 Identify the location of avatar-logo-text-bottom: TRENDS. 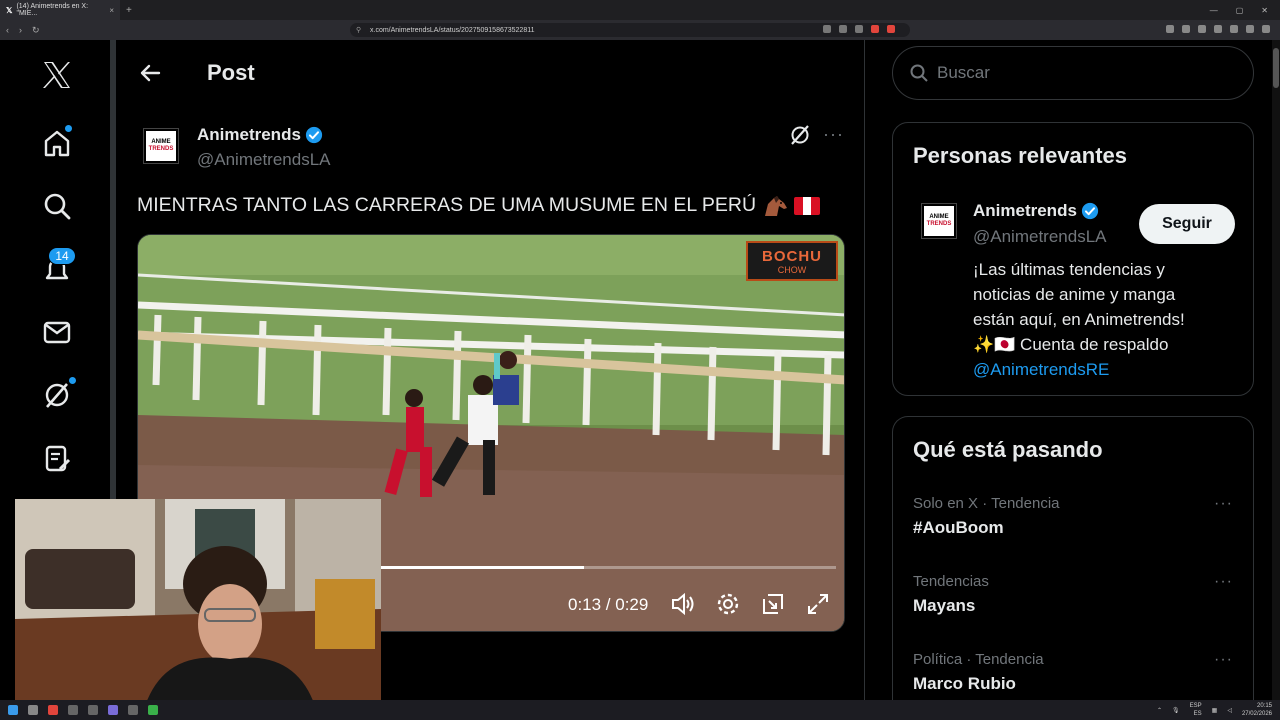
(939, 224).